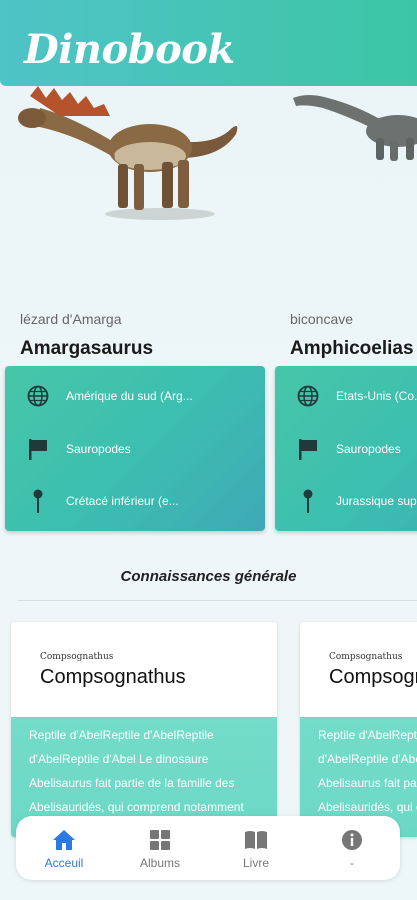 The image size is (417, 900). Describe the element at coordinates (160, 840) in the screenshot. I see `grid-icon` at that location.